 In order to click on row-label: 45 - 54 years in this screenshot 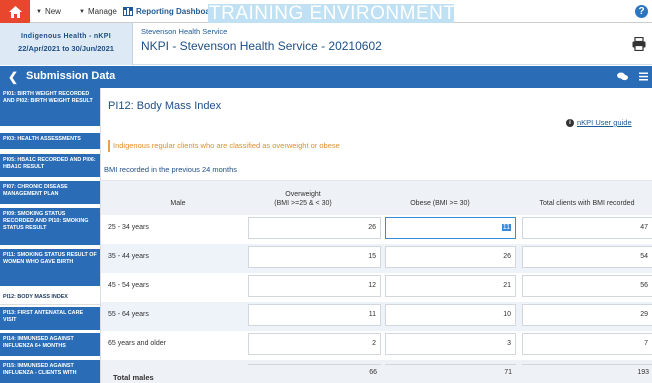, I will do `click(128, 285)`.